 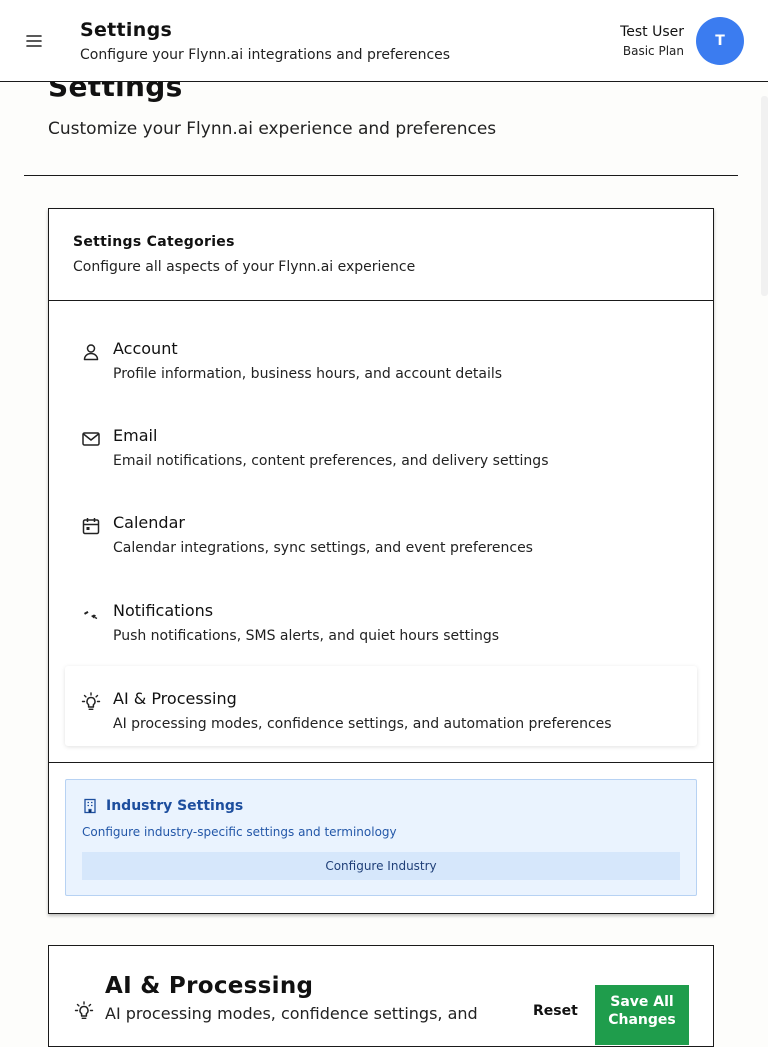 I want to click on category-label: Account, so click(x=145, y=348).